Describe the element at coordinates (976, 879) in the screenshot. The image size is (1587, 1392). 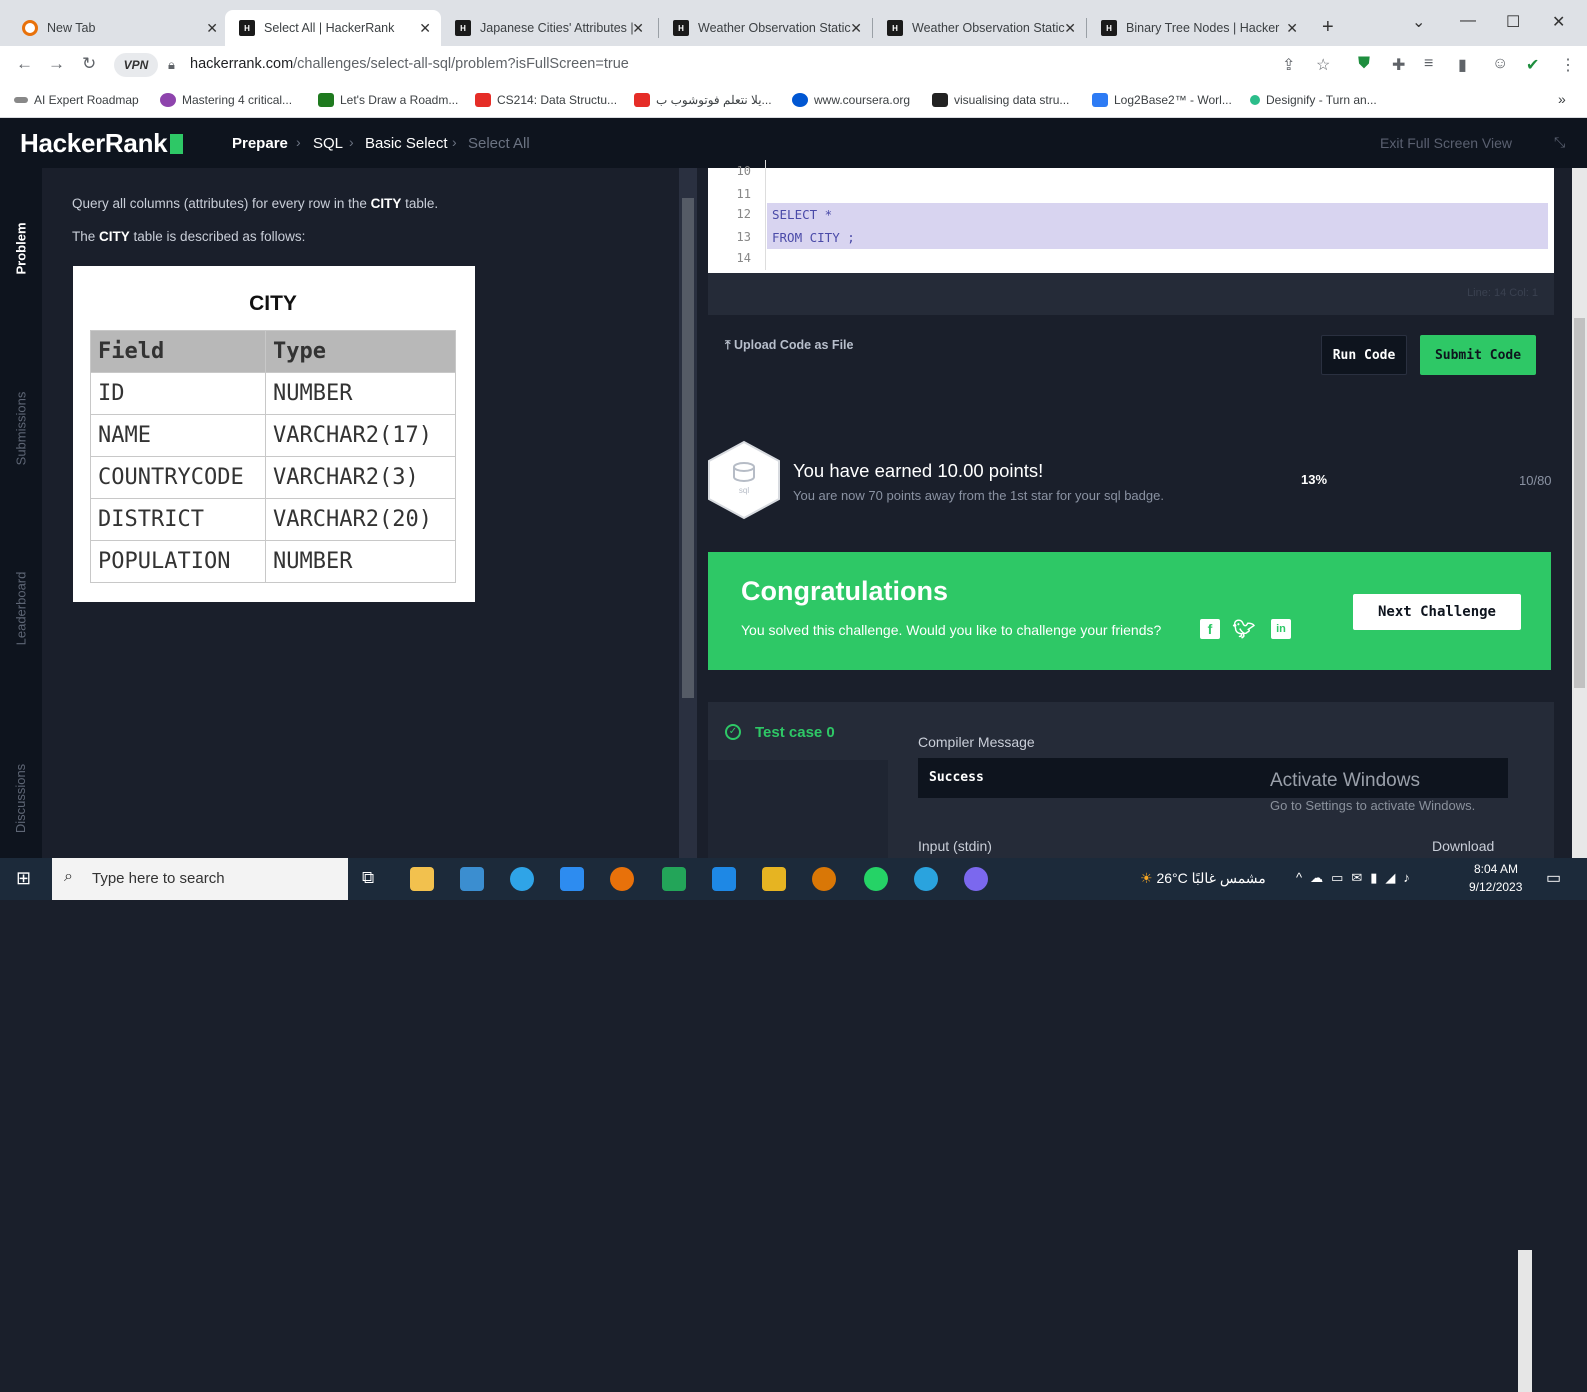
I see `chrome-profile-icon` at that location.